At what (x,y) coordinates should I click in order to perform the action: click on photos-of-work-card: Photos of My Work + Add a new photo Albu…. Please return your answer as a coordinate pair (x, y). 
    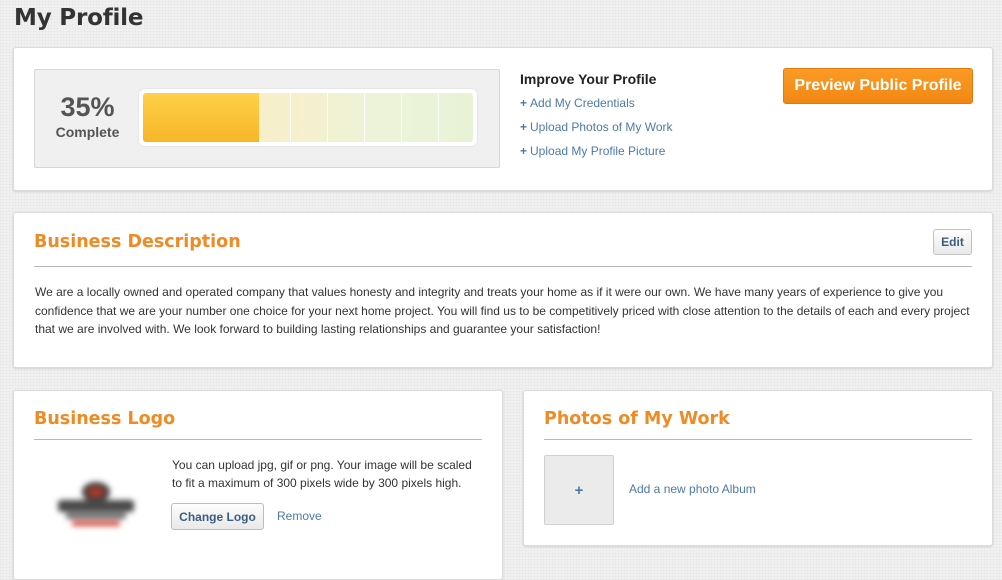
    Looking at the image, I should click on (758, 468).